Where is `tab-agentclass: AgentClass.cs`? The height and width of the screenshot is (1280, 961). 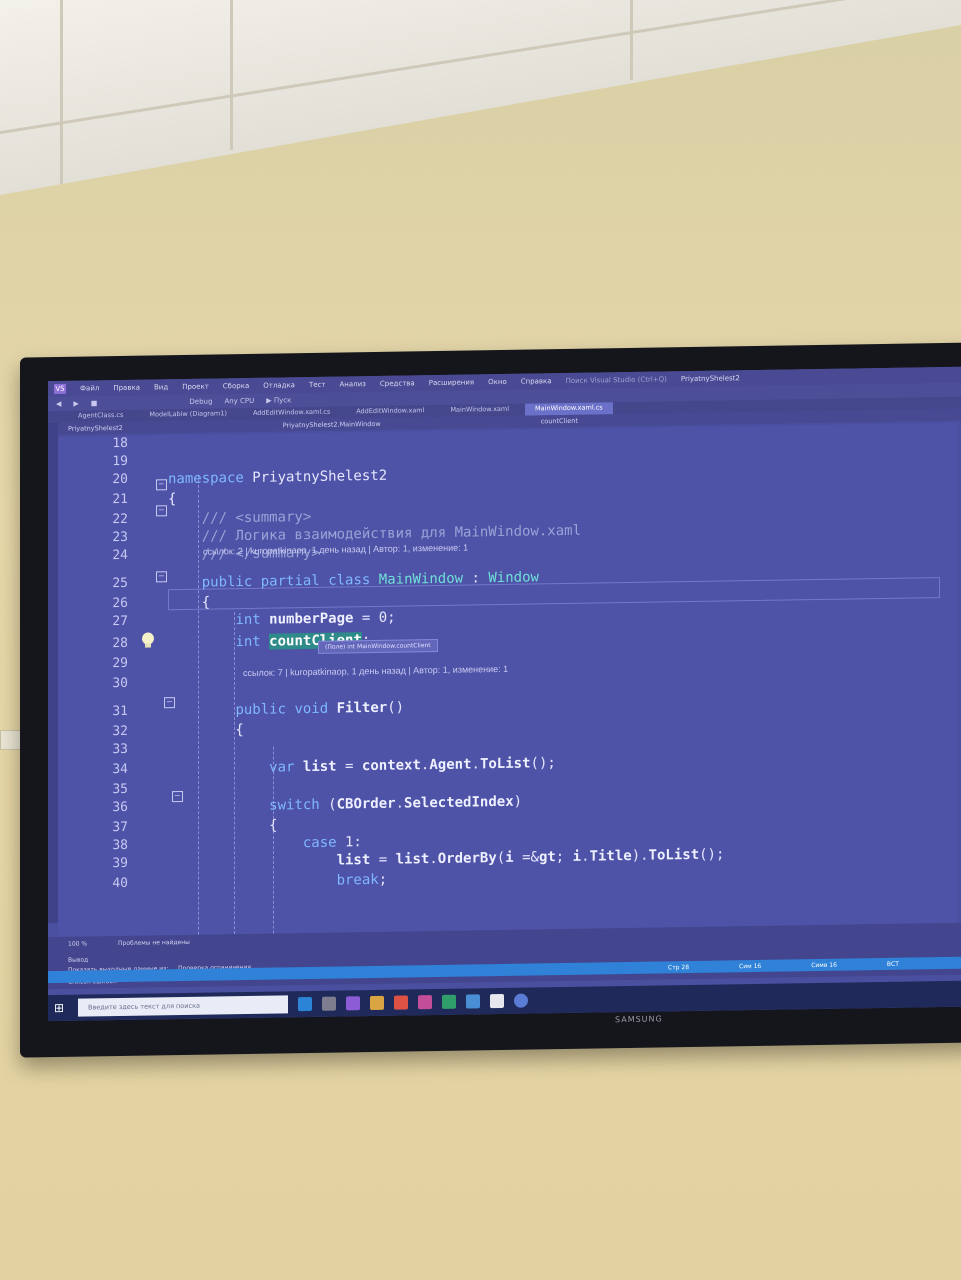 tab-agentclass: AgentClass.cs is located at coordinates (100, 416).